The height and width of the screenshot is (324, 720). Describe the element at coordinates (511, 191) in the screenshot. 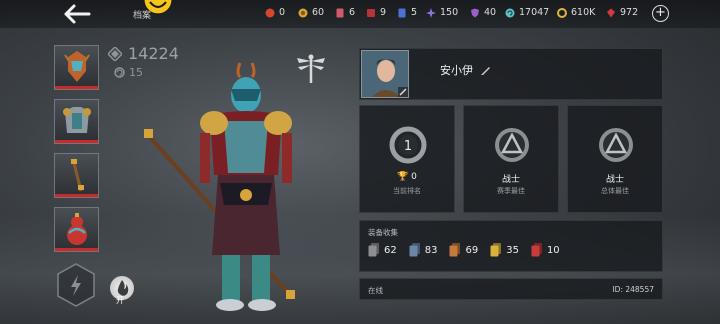

I see `season-best-label: 赛季最佳` at that location.